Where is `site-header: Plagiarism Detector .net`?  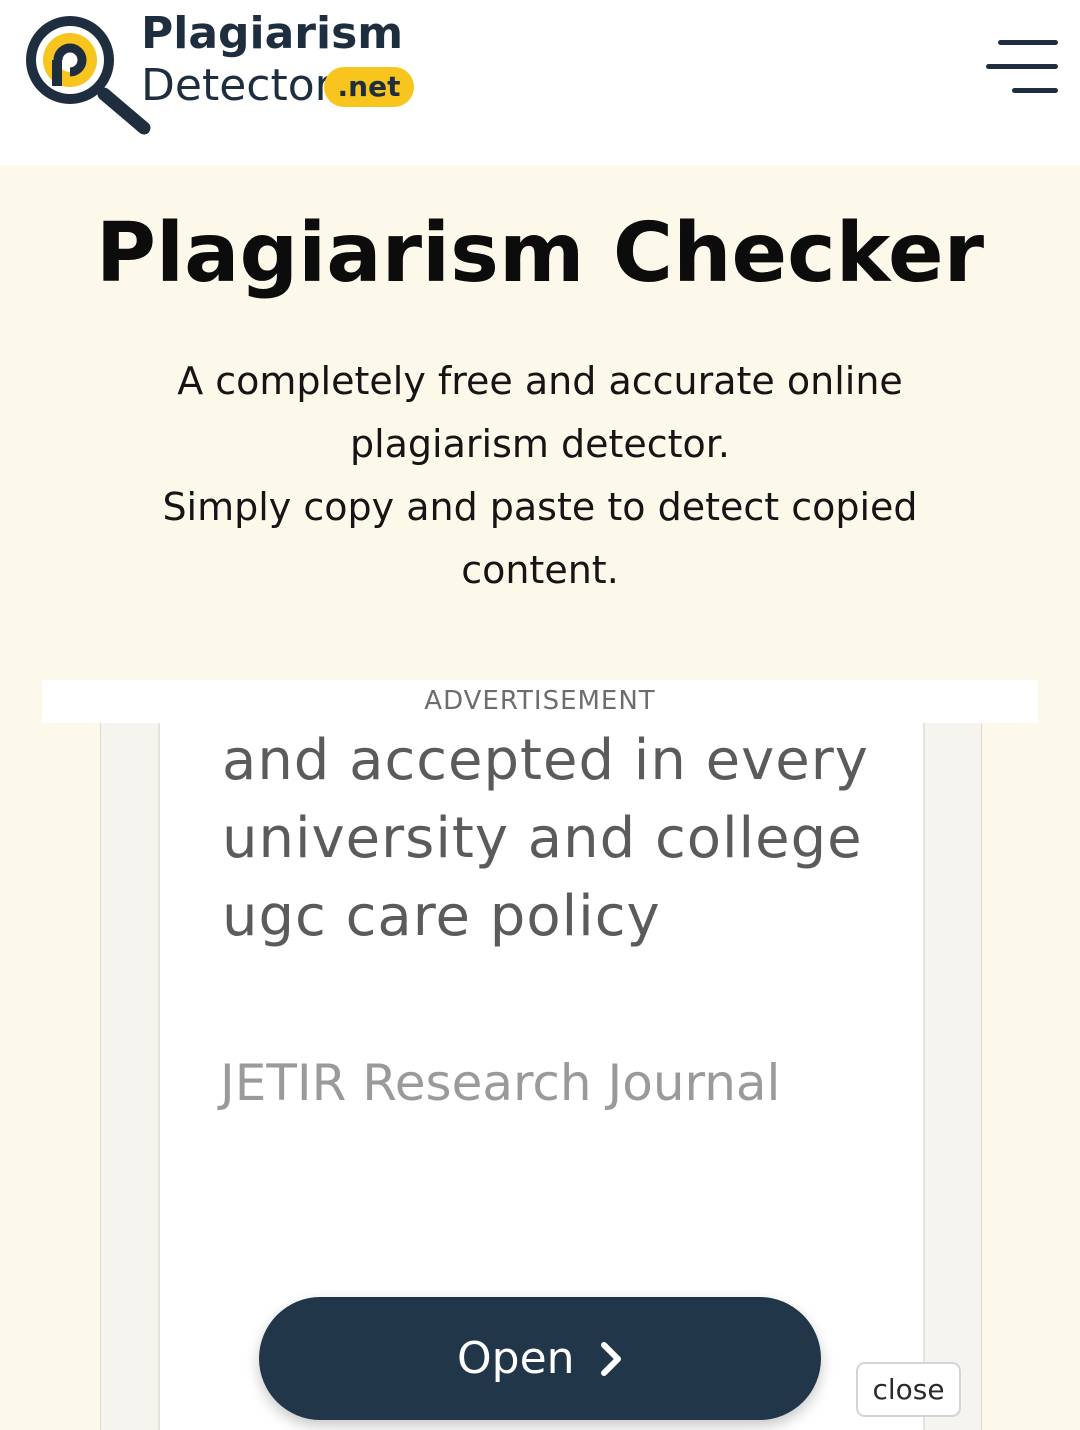 site-header: Plagiarism Detector .net is located at coordinates (540, 82).